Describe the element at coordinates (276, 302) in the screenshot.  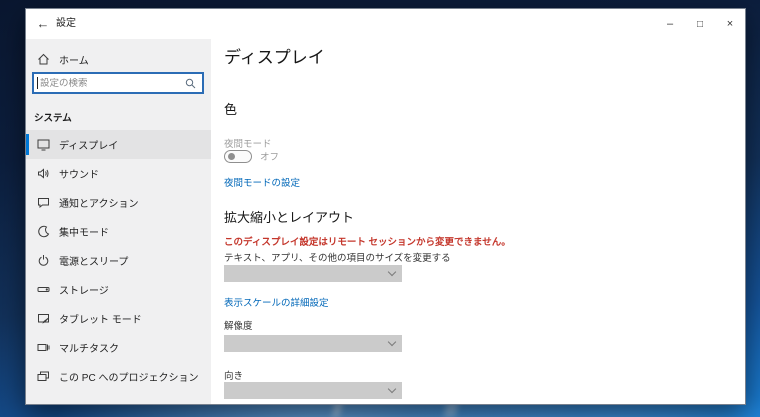
I see `advanced-scaling-link: 表示スケールの詳細設定` at that location.